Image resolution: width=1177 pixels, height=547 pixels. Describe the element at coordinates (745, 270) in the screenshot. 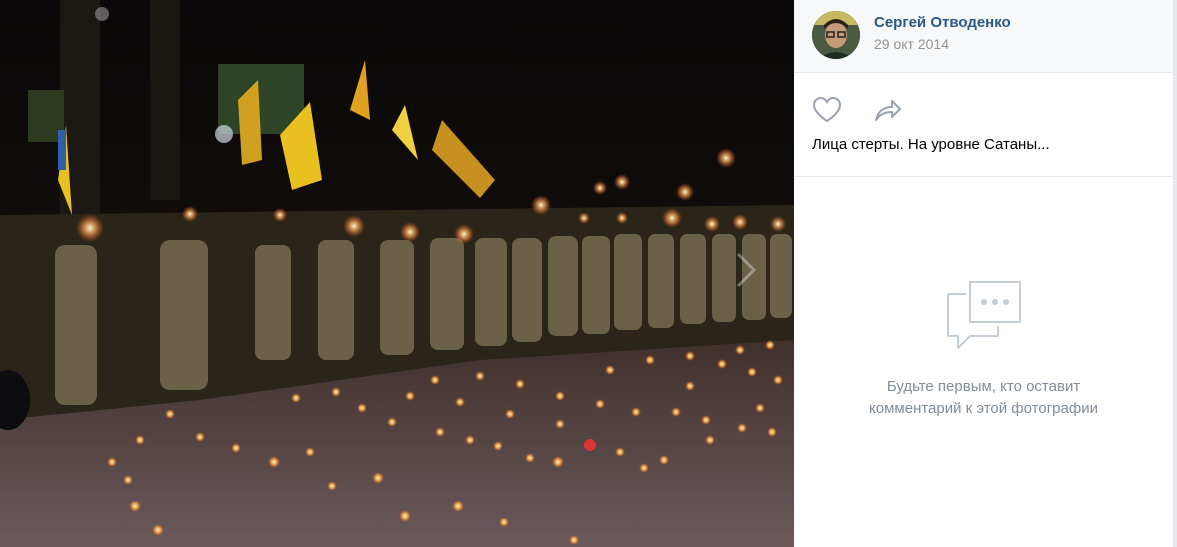

I see `chevron-right-icon` at that location.